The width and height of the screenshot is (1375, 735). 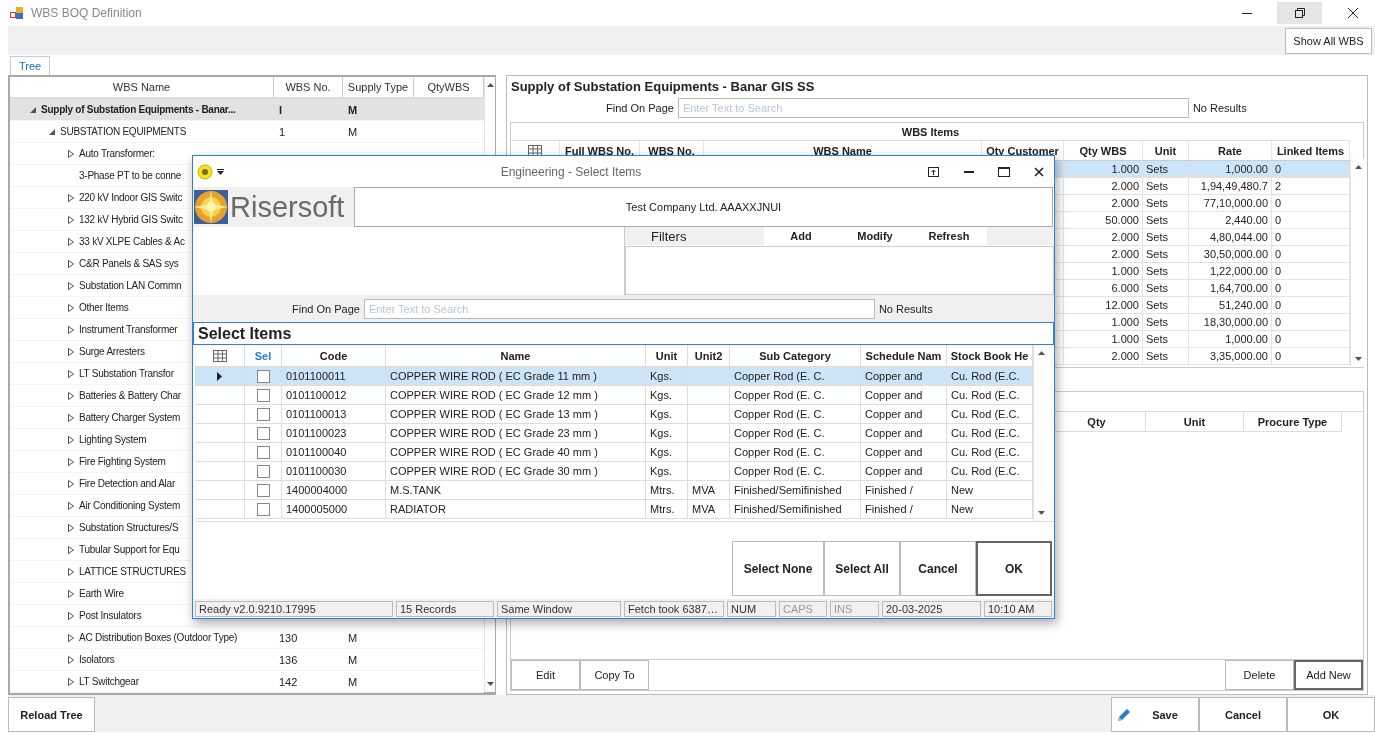 I want to click on column-header: Qty WBS, so click(x=1103, y=150).